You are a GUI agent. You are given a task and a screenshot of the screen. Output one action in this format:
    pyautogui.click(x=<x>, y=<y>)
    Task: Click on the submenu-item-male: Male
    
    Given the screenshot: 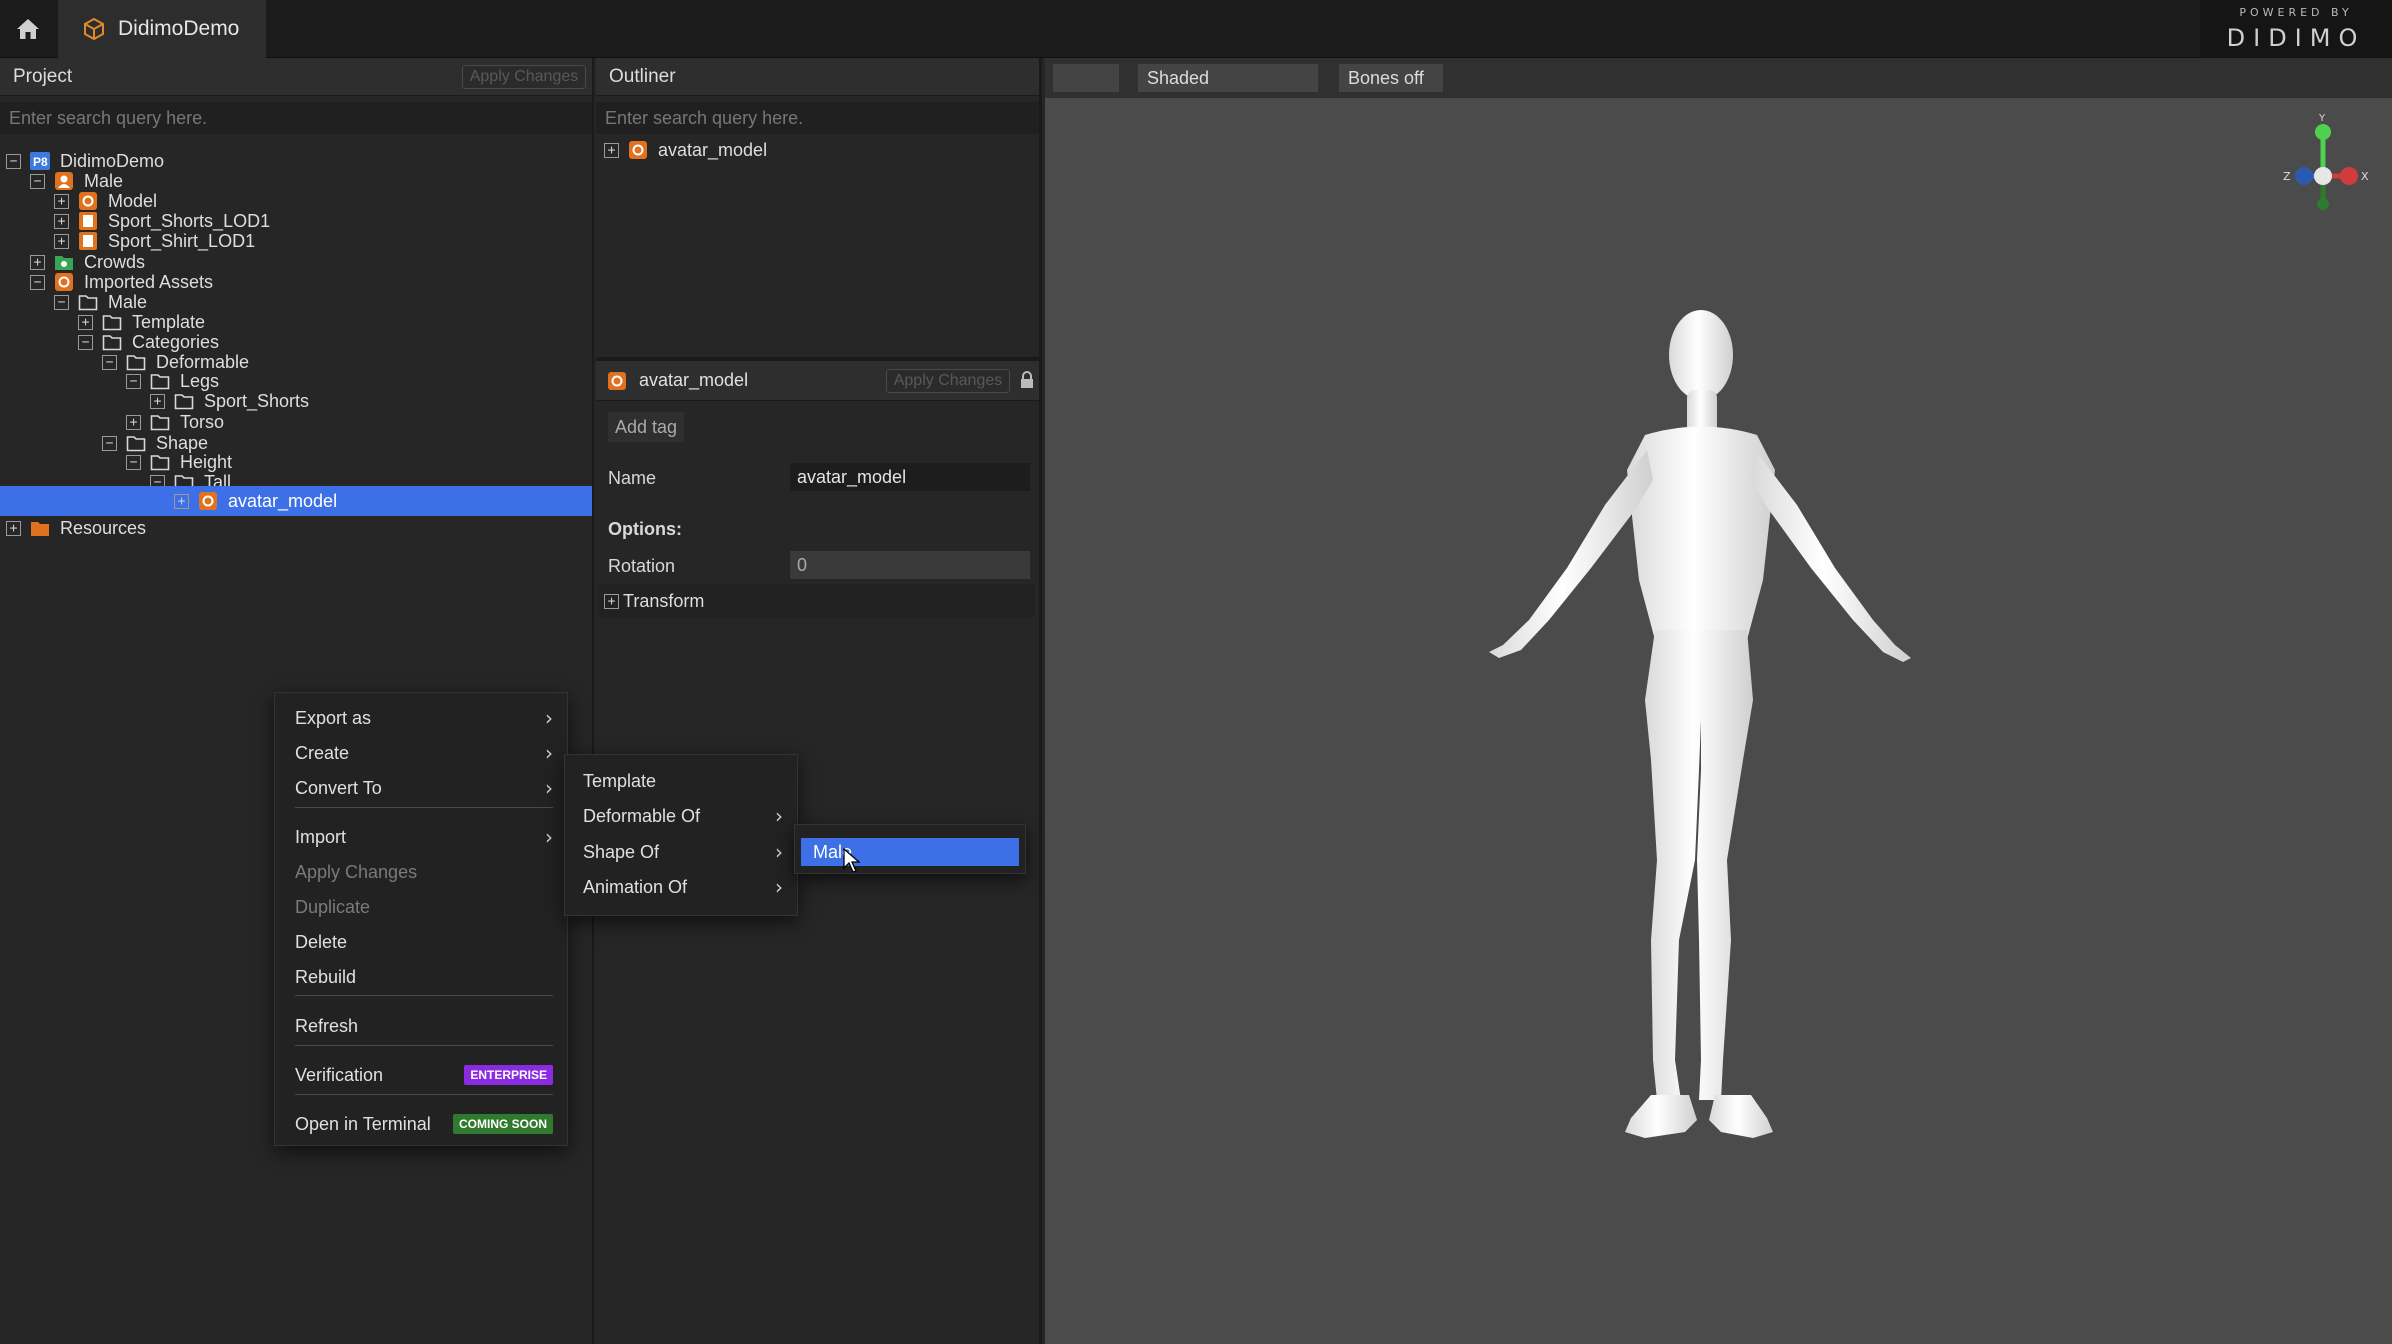 What is the action you would take?
    pyautogui.click(x=910, y=852)
    